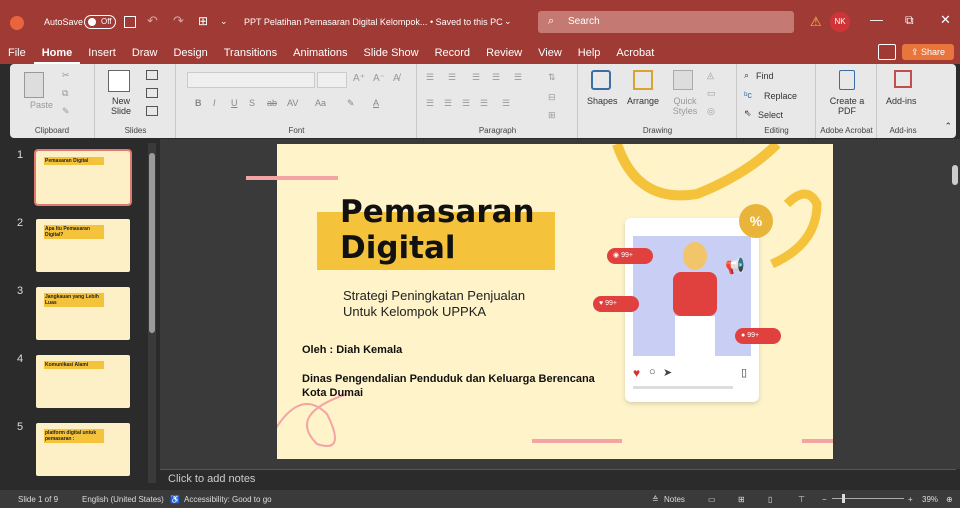 This screenshot has height=508, width=960. What do you see at coordinates (741, 499) in the screenshot?
I see `slide-sorter-icon: ⊞` at bounding box center [741, 499].